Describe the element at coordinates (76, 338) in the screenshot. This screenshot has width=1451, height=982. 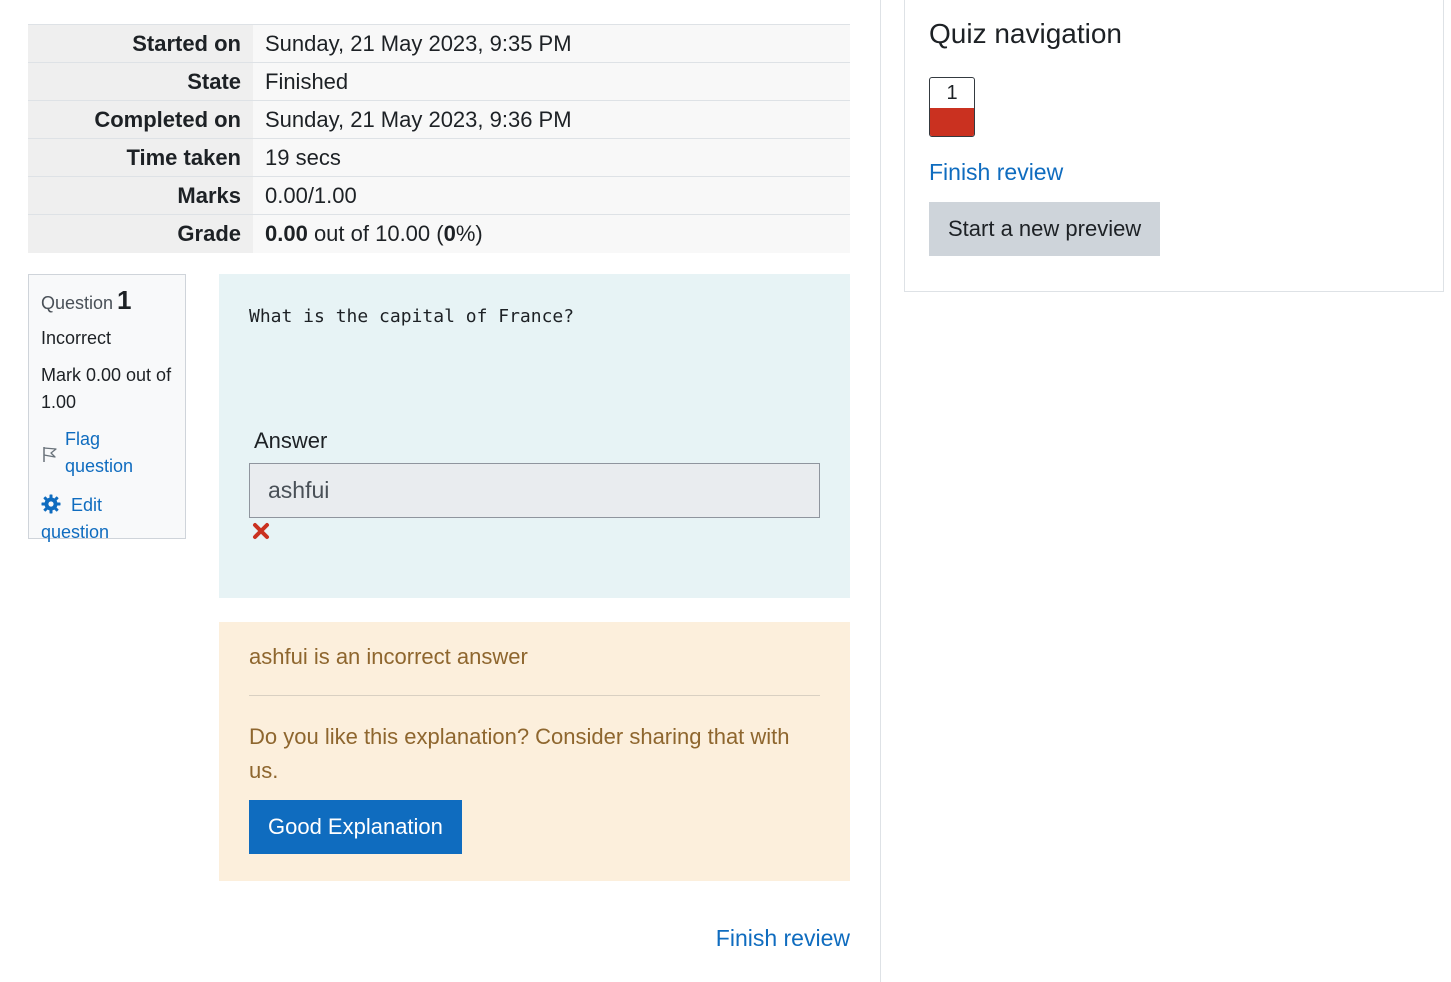
I see `question-state: Incorrect` at that location.